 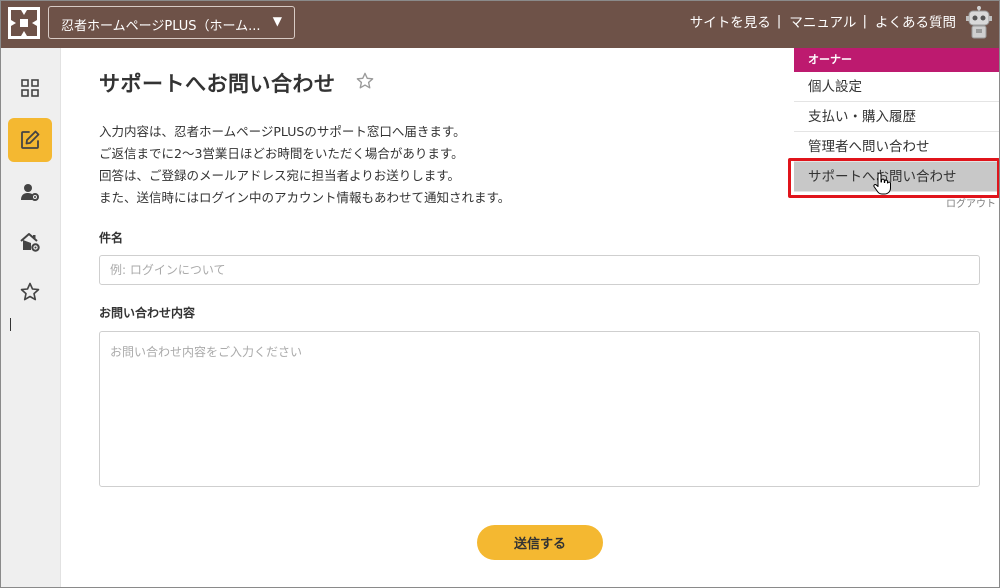 I want to click on page-title: サポートへお問い合わせ, so click(x=217, y=84).